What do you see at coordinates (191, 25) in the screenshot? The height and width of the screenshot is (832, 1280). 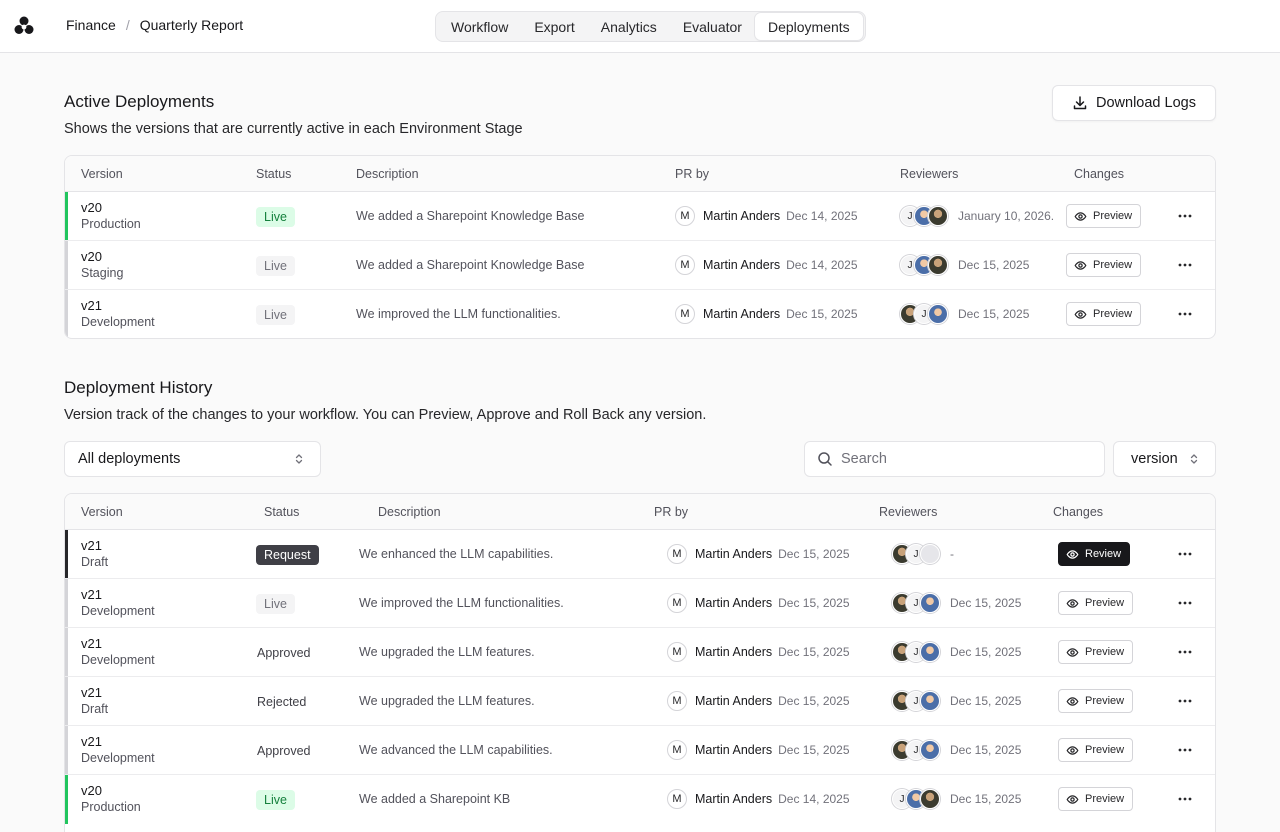 I see `breadcrumb-quarterly-report: Quarterly Report` at bounding box center [191, 25].